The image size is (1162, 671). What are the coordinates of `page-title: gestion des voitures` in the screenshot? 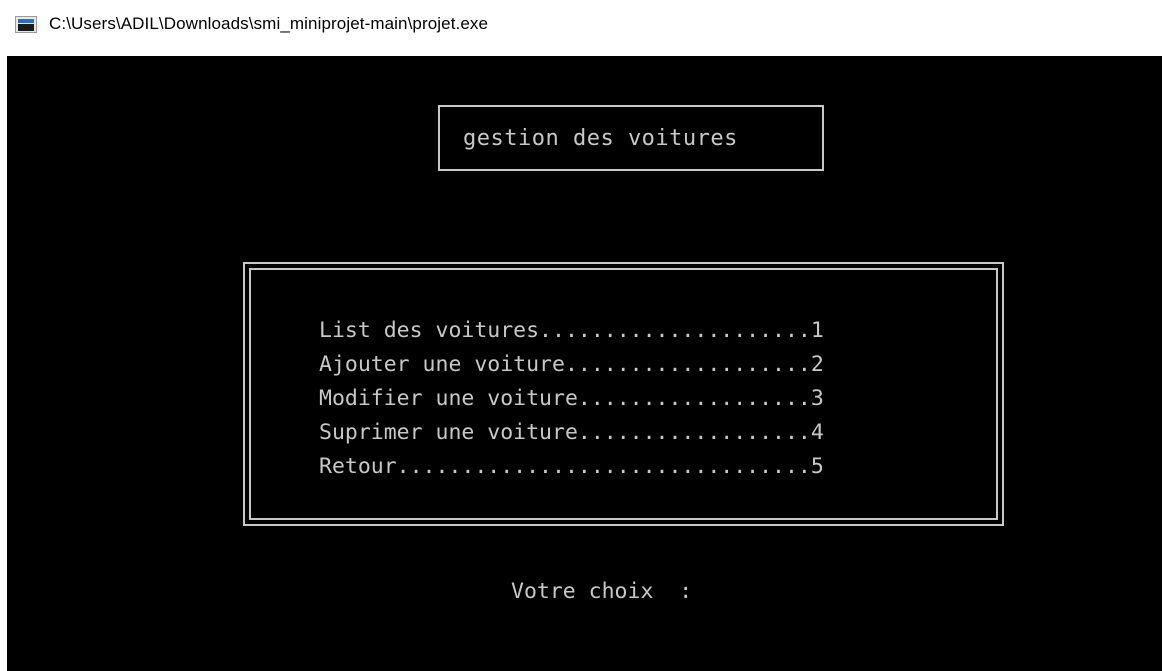 It's located at (600, 138).